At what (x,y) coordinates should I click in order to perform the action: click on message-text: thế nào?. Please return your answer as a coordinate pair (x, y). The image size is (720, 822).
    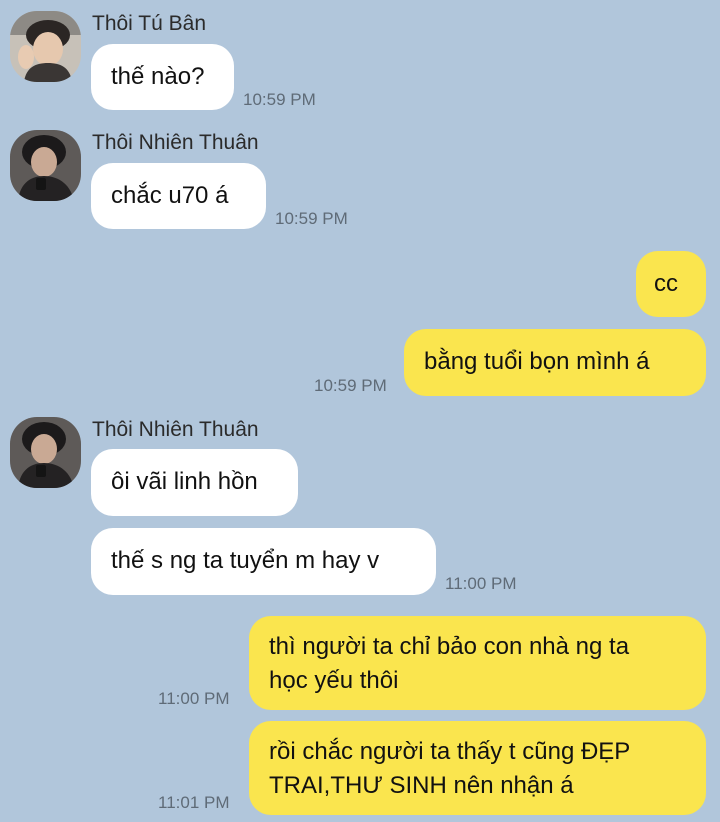
    Looking at the image, I should click on (158, 76).